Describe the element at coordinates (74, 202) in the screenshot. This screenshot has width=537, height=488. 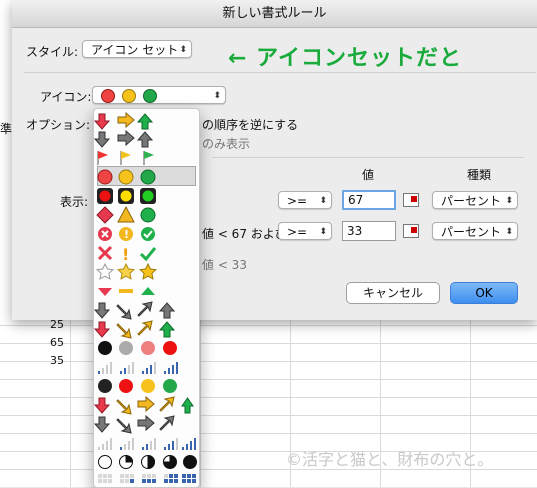
I see `display-label: 表示:` at that location.